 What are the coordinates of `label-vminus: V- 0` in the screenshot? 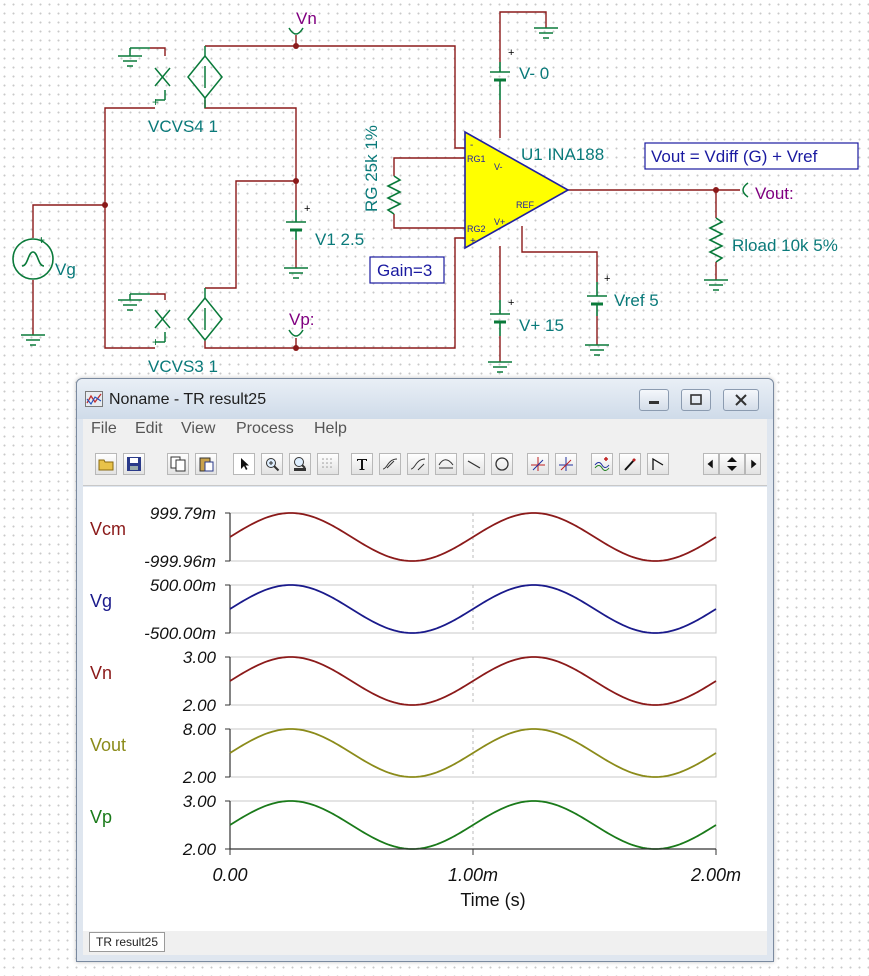 It's located at (534, 73).